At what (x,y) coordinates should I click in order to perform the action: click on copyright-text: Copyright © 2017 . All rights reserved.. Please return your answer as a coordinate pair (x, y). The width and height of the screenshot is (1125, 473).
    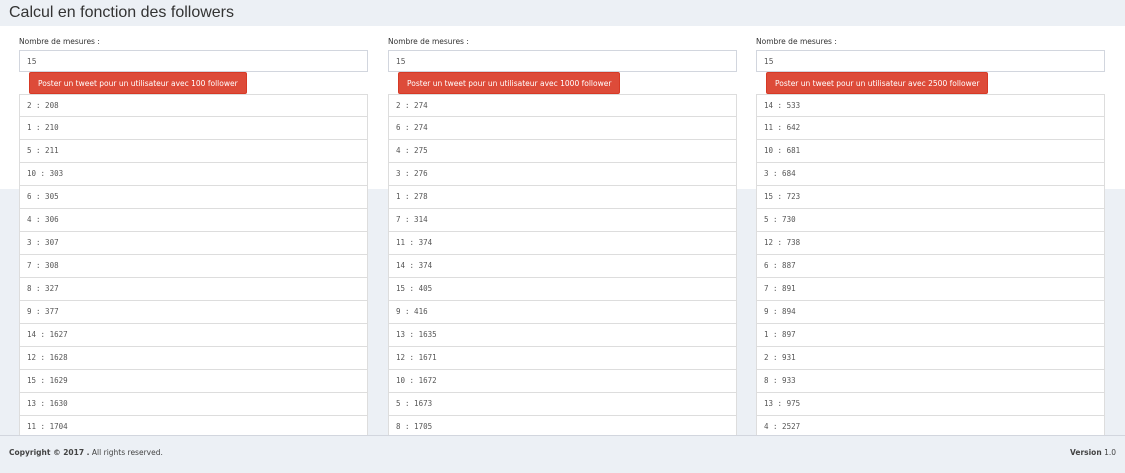
    Looking at the image, I should click on (86, 452).